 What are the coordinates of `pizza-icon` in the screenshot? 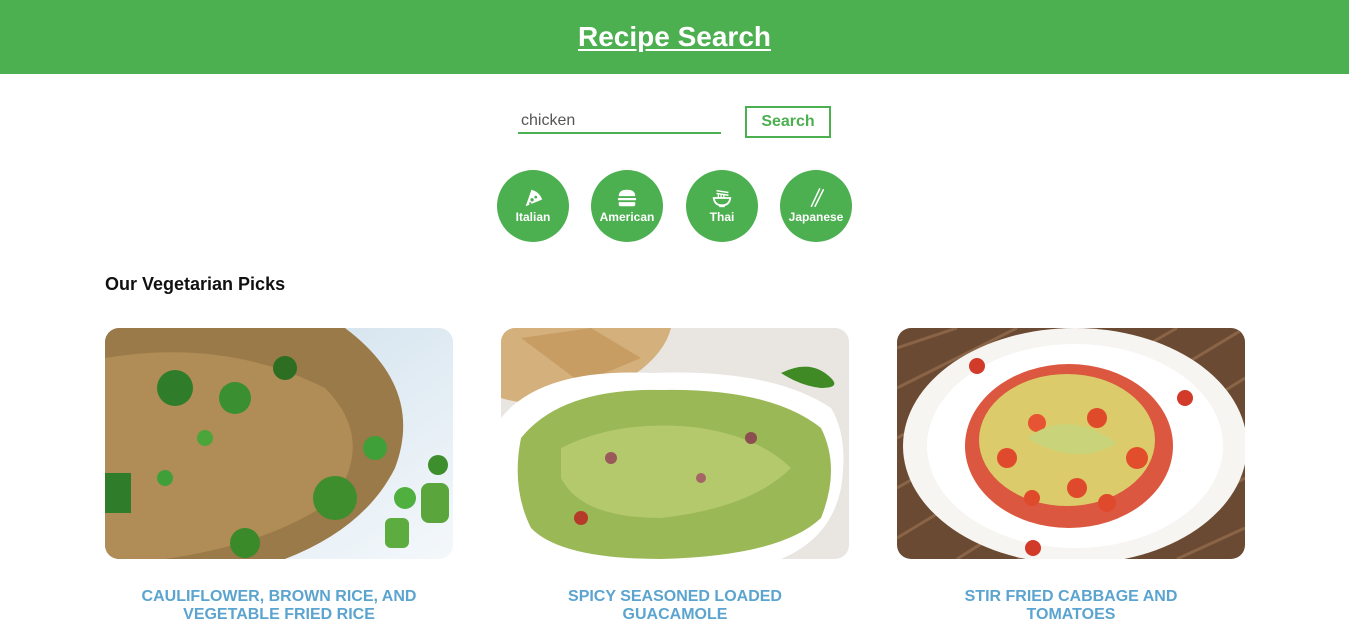 It's located at (534, 197).